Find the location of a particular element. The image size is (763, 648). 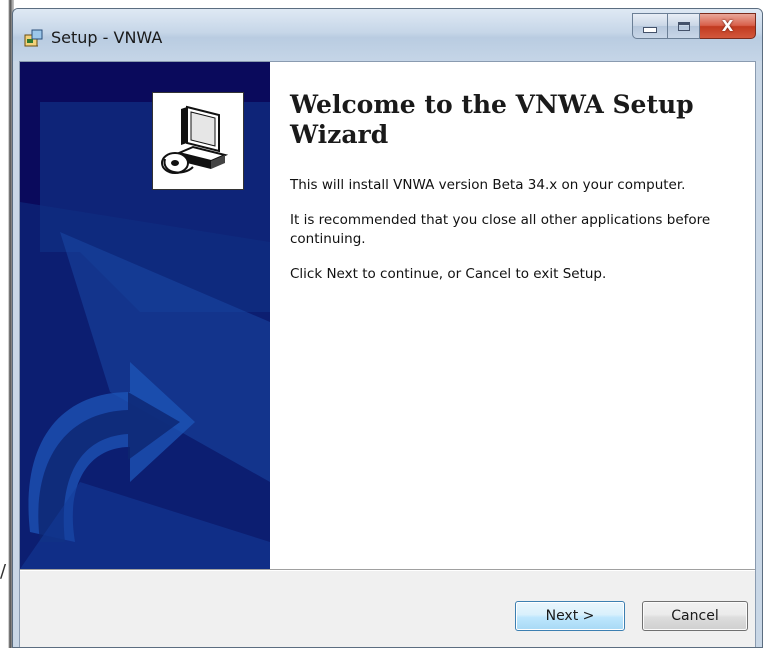

close-icon: X is located at coordinates (727, 25).